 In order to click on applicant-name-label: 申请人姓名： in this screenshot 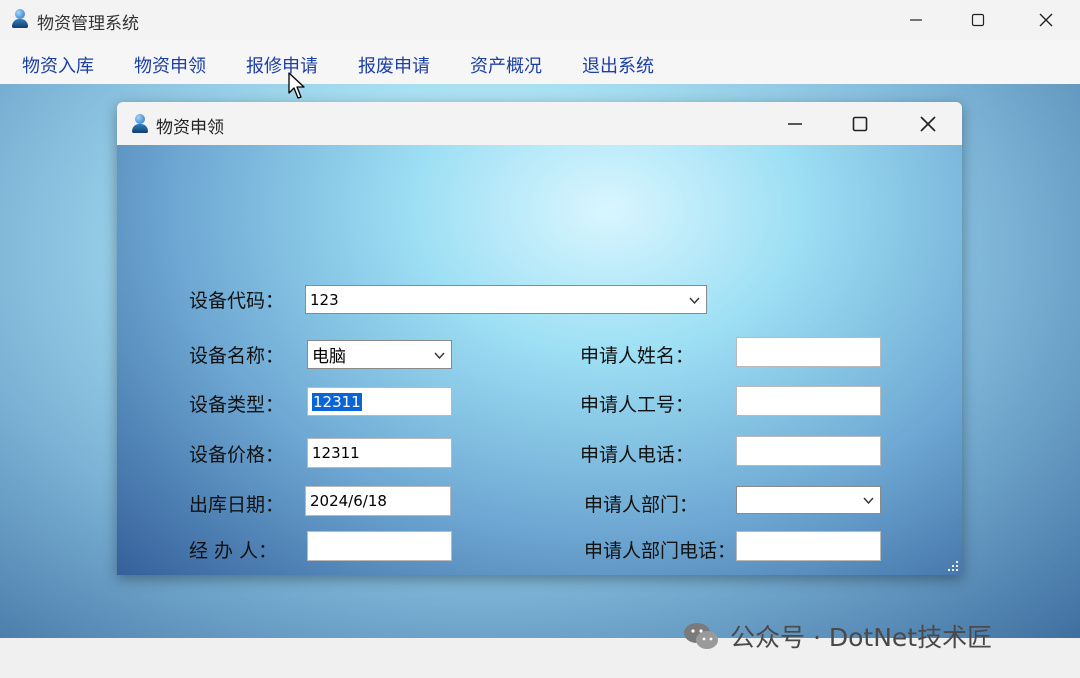, I will do `click(637, 356)`.